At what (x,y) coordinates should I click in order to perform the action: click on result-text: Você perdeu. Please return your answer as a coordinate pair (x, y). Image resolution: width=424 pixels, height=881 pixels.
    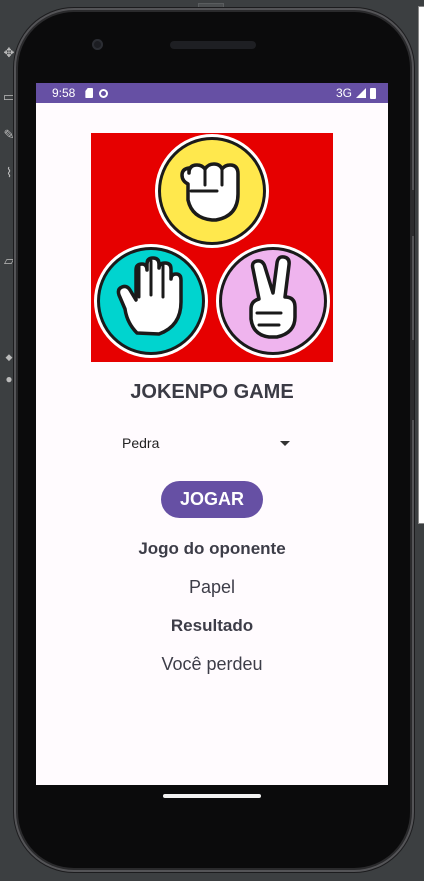
    Looking at the image, I should click on (212, 664).